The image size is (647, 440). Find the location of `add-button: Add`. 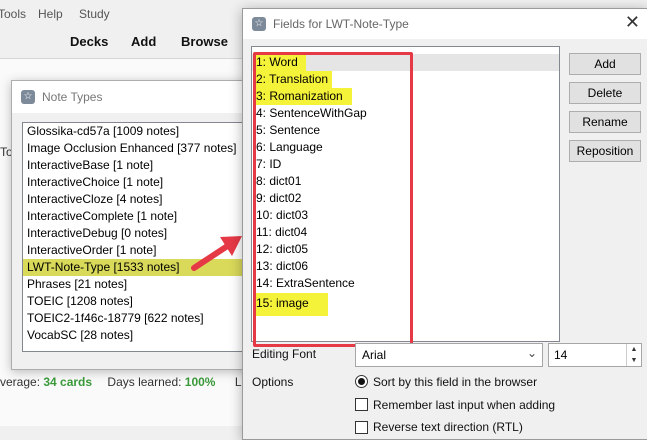

add-button: Add is located at coordinates (605, 64).